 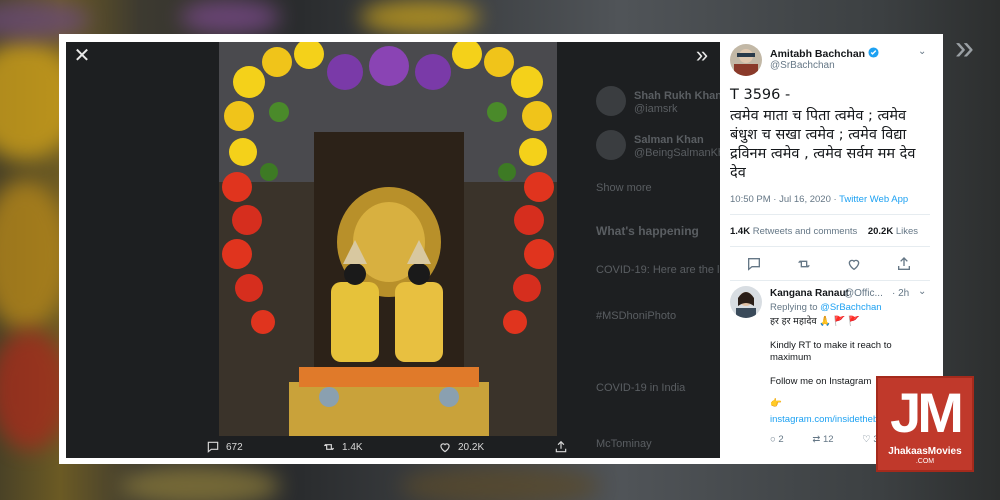 I want to click on reply-age: · 2h, so click(x=900, y=293).